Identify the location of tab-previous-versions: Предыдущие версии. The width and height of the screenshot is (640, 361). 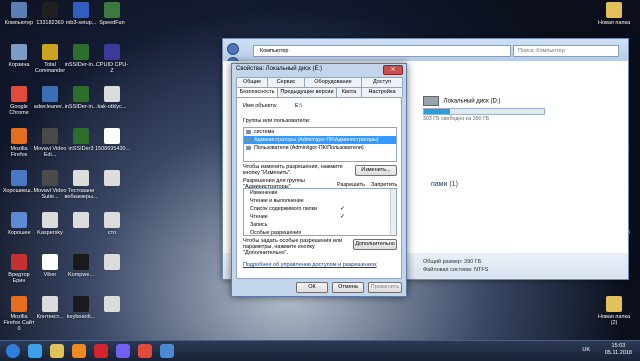
(307, 92).